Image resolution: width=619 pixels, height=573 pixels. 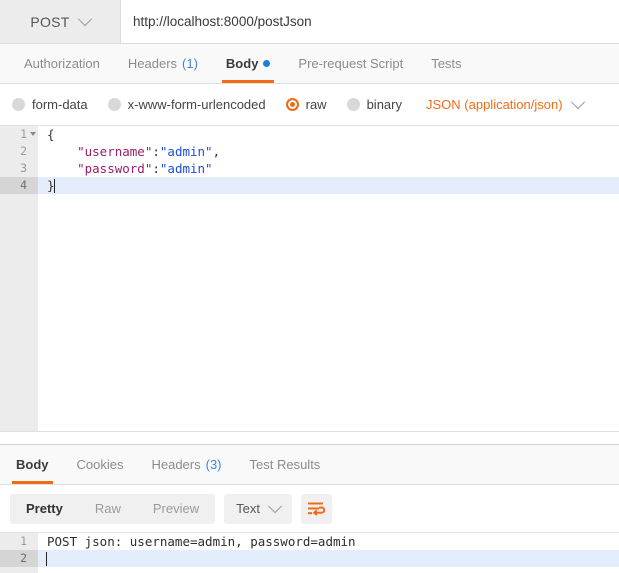 I want to click on body-mode-binary-label: binary, so click(x=384, y=104).